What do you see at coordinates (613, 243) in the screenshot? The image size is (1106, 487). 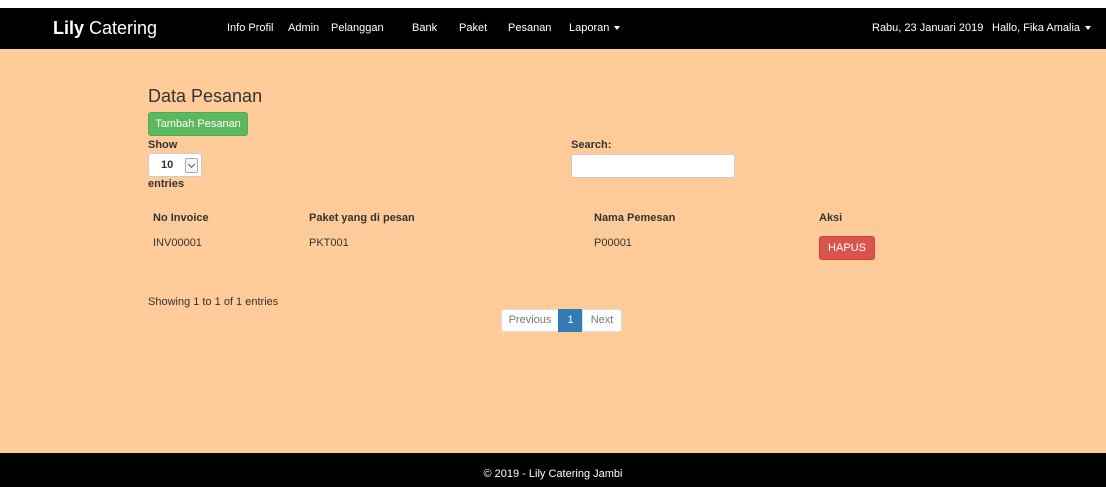 I see `cell-pemesan: P00001` at bounding box center [613, 243].